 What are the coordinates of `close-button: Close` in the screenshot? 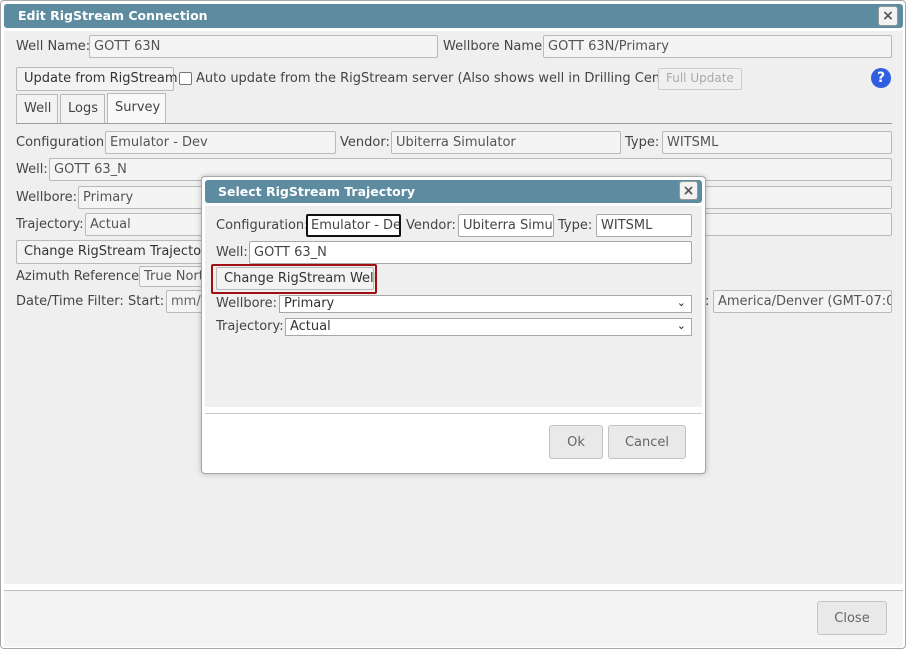 It's located at (852, 618).